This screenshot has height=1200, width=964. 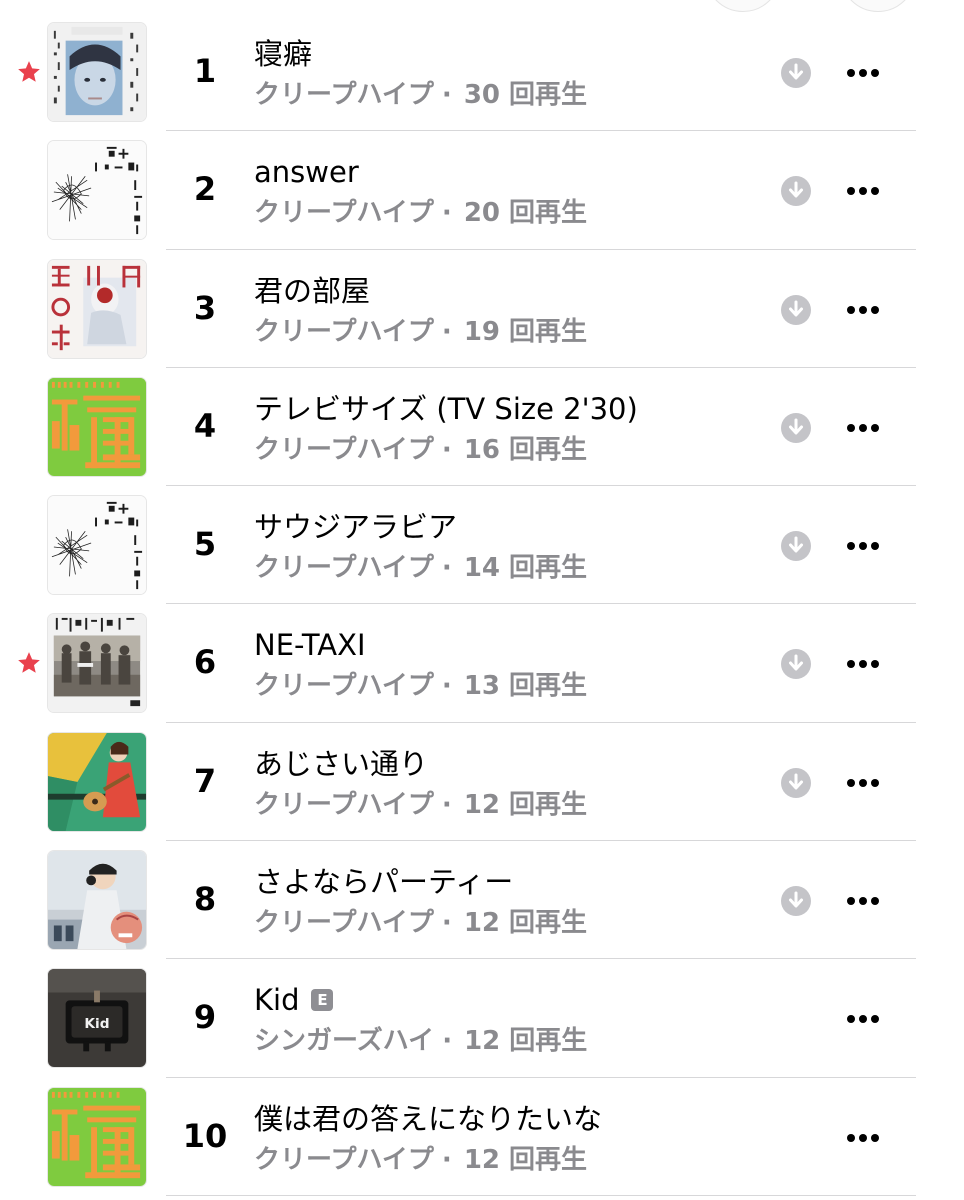 What do you see at coordinates (878, 6) in the screenshot?
I see `top-circle-button-right` at bounding box center [878, 6].